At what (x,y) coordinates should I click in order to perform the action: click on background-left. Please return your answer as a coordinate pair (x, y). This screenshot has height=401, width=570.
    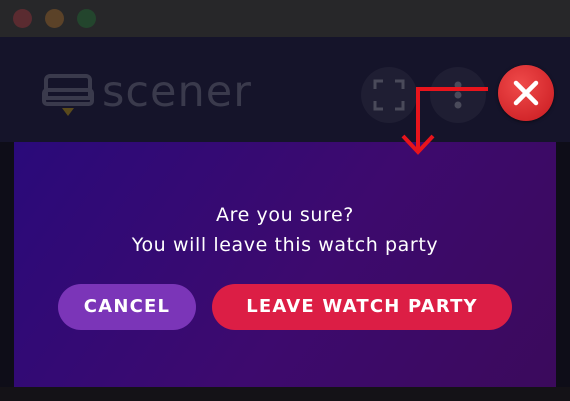
    Looking at the image, I should click on (7, 264).